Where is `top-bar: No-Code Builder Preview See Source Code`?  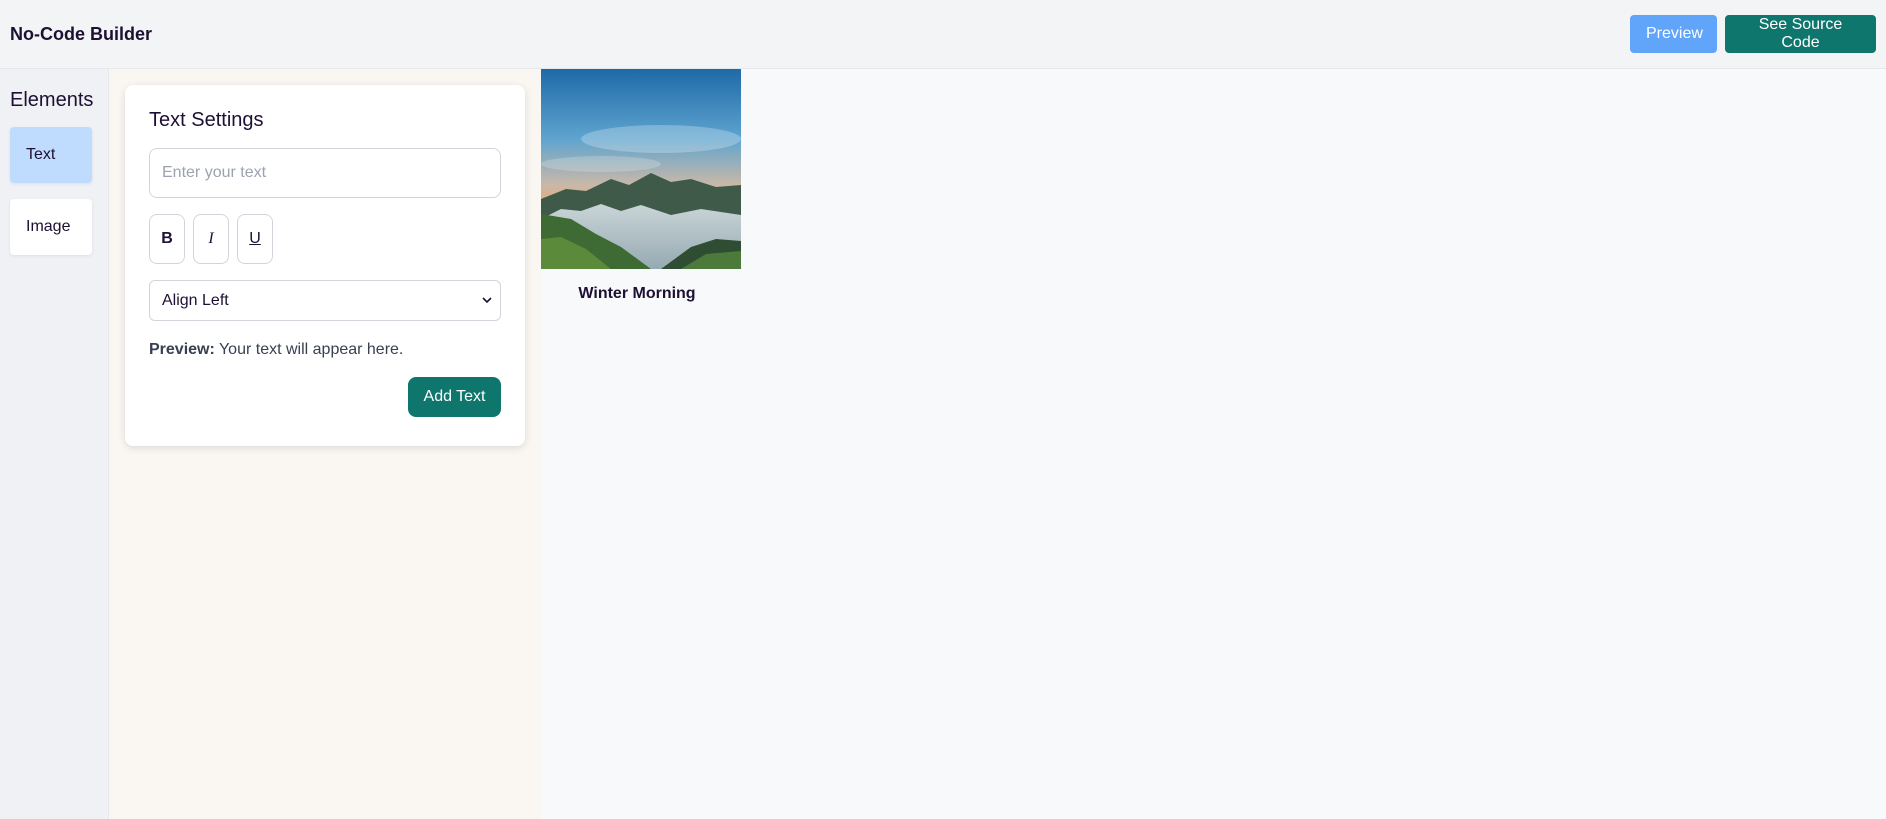 top-bar: No-Code Builder Preview See Source Code is located at coordinates (943, 34).